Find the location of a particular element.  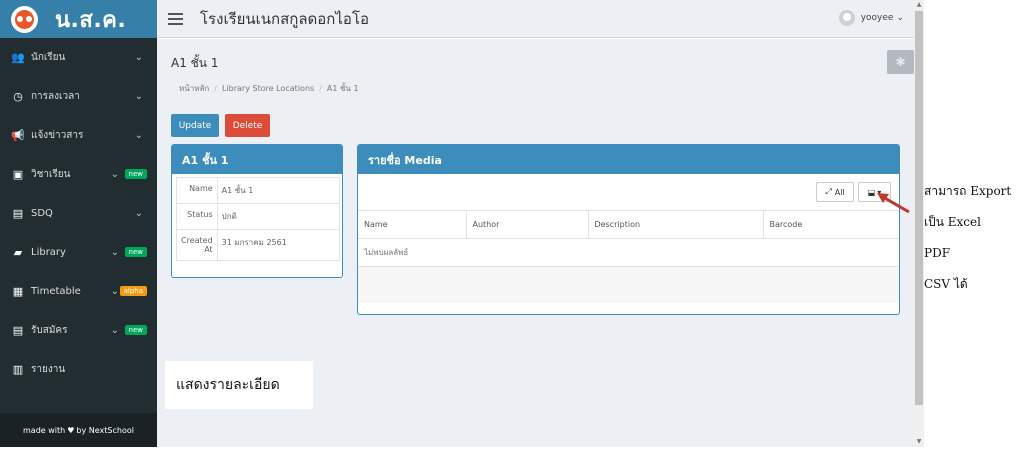

sidebar-item-news: 📢 แจ้งข่าวสาร ⌄ is located at coordinates (78, 135).